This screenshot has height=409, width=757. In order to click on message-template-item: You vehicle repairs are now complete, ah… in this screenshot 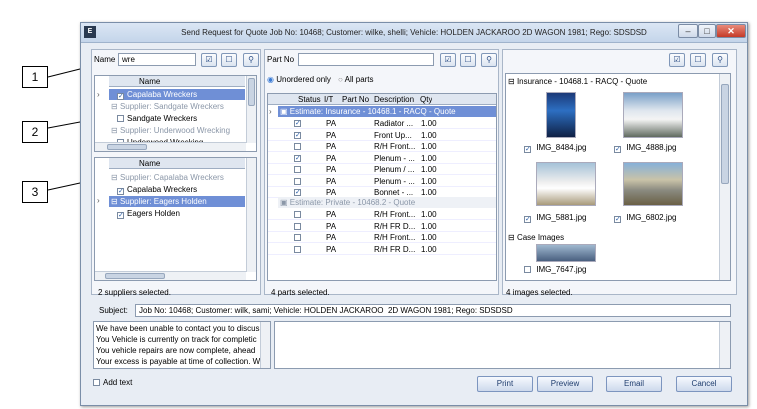, I will do `click(178, 350)`.